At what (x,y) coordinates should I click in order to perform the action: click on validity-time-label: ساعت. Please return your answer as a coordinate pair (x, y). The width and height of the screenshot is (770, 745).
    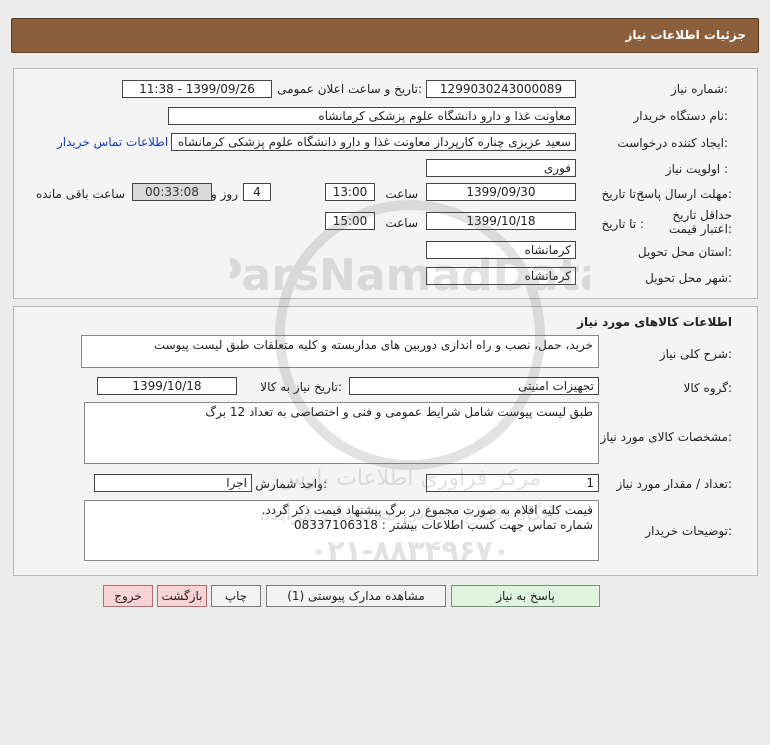
    Looking at the image, I should click on (401, 223).